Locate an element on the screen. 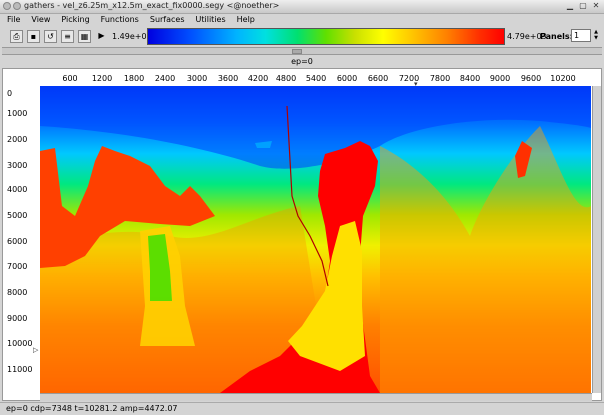 This screenshot has height=415, width=604. y-tick-label: 10000 is located at coordinates (20, 343).